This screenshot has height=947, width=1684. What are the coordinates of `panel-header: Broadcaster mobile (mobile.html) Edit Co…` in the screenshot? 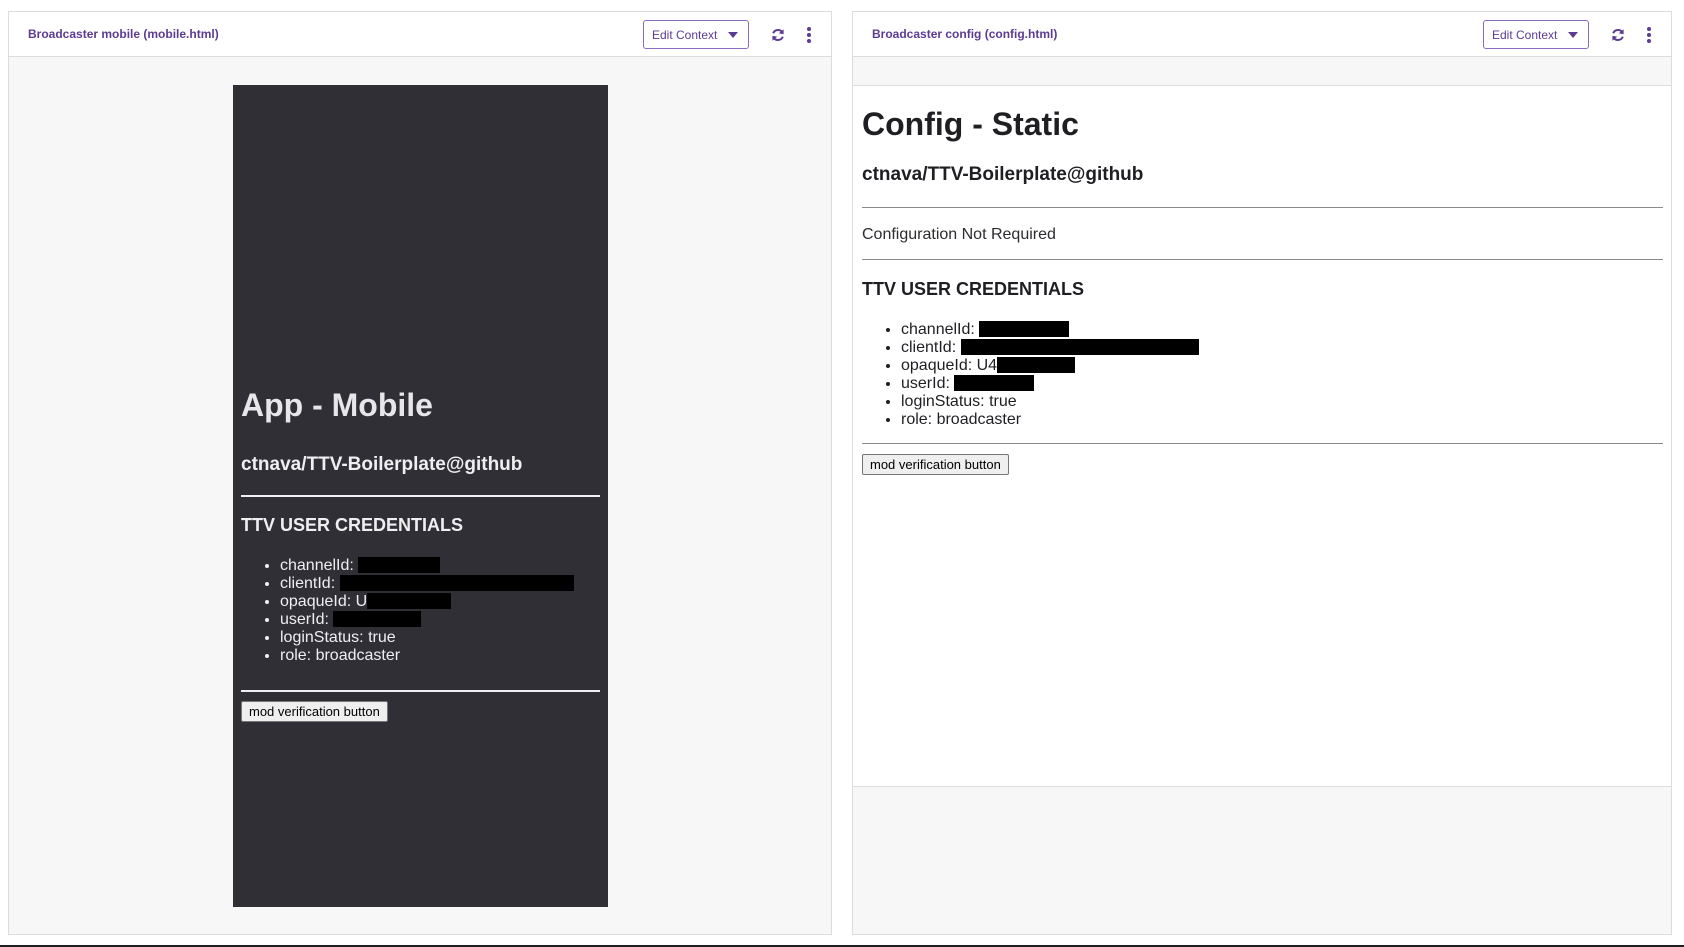 It's located at (420, 34).